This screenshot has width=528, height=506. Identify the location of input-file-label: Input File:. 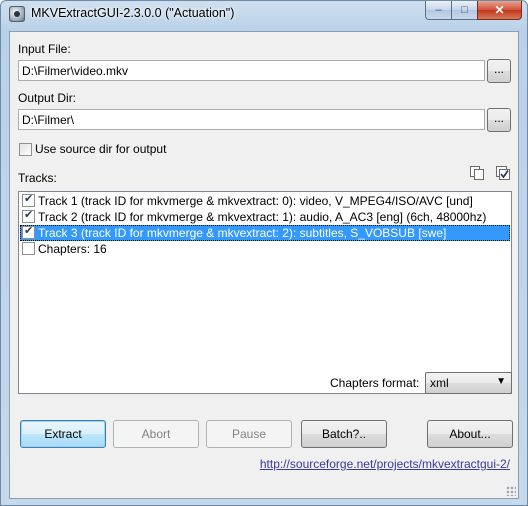
(44, 49).